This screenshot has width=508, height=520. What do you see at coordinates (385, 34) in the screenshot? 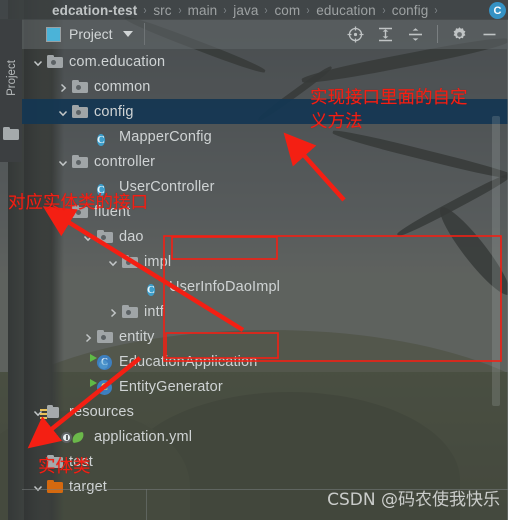
I see `expand-all-icon` at bounding box center [385, 34].